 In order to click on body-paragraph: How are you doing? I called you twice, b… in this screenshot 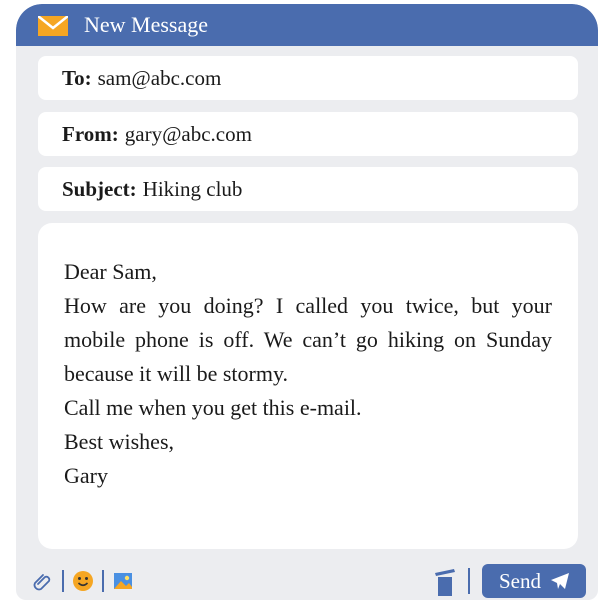, I will do `click(308, 339)`.